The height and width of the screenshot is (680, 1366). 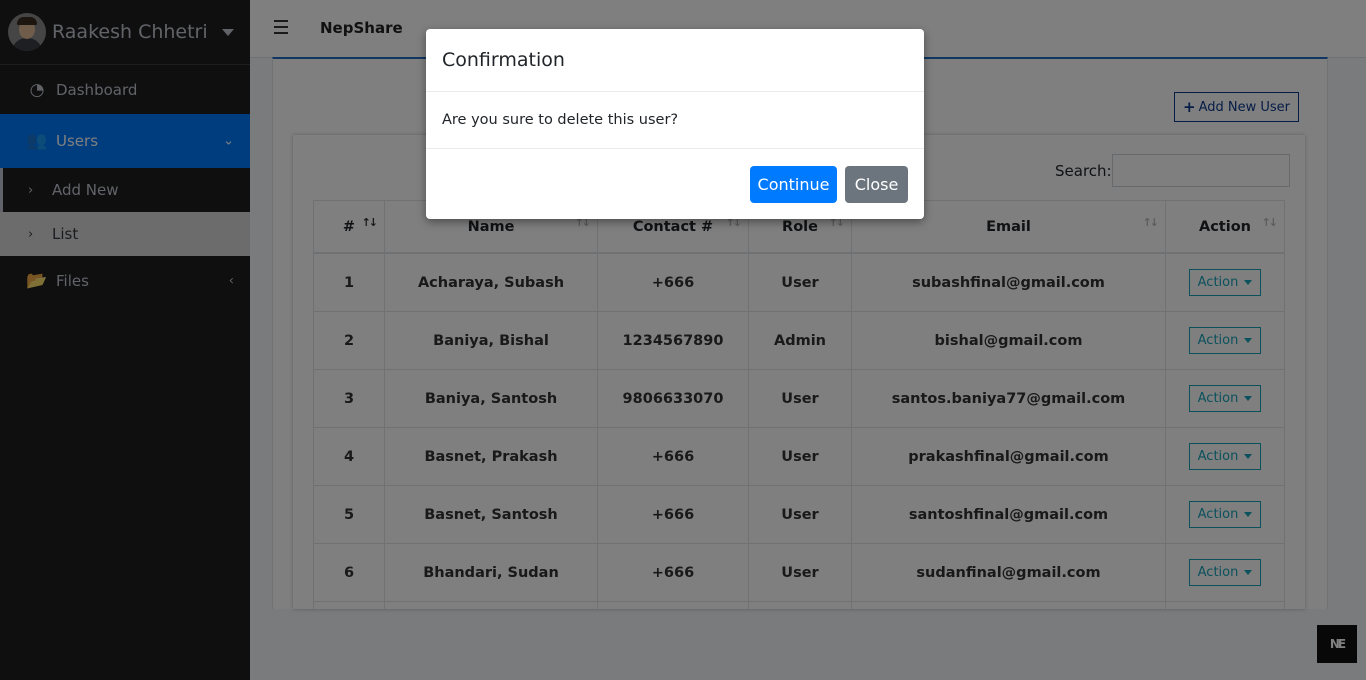 I want to click on modal-footer: Continue Close, so click(x=675, y=184).